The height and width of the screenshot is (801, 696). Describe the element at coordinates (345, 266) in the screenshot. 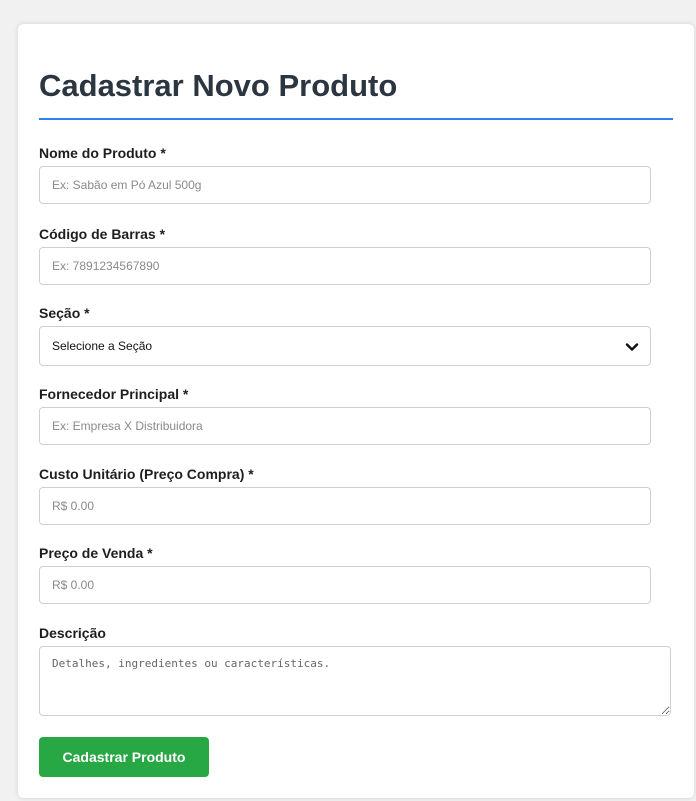

I see `codigo-barras-input` at that location.